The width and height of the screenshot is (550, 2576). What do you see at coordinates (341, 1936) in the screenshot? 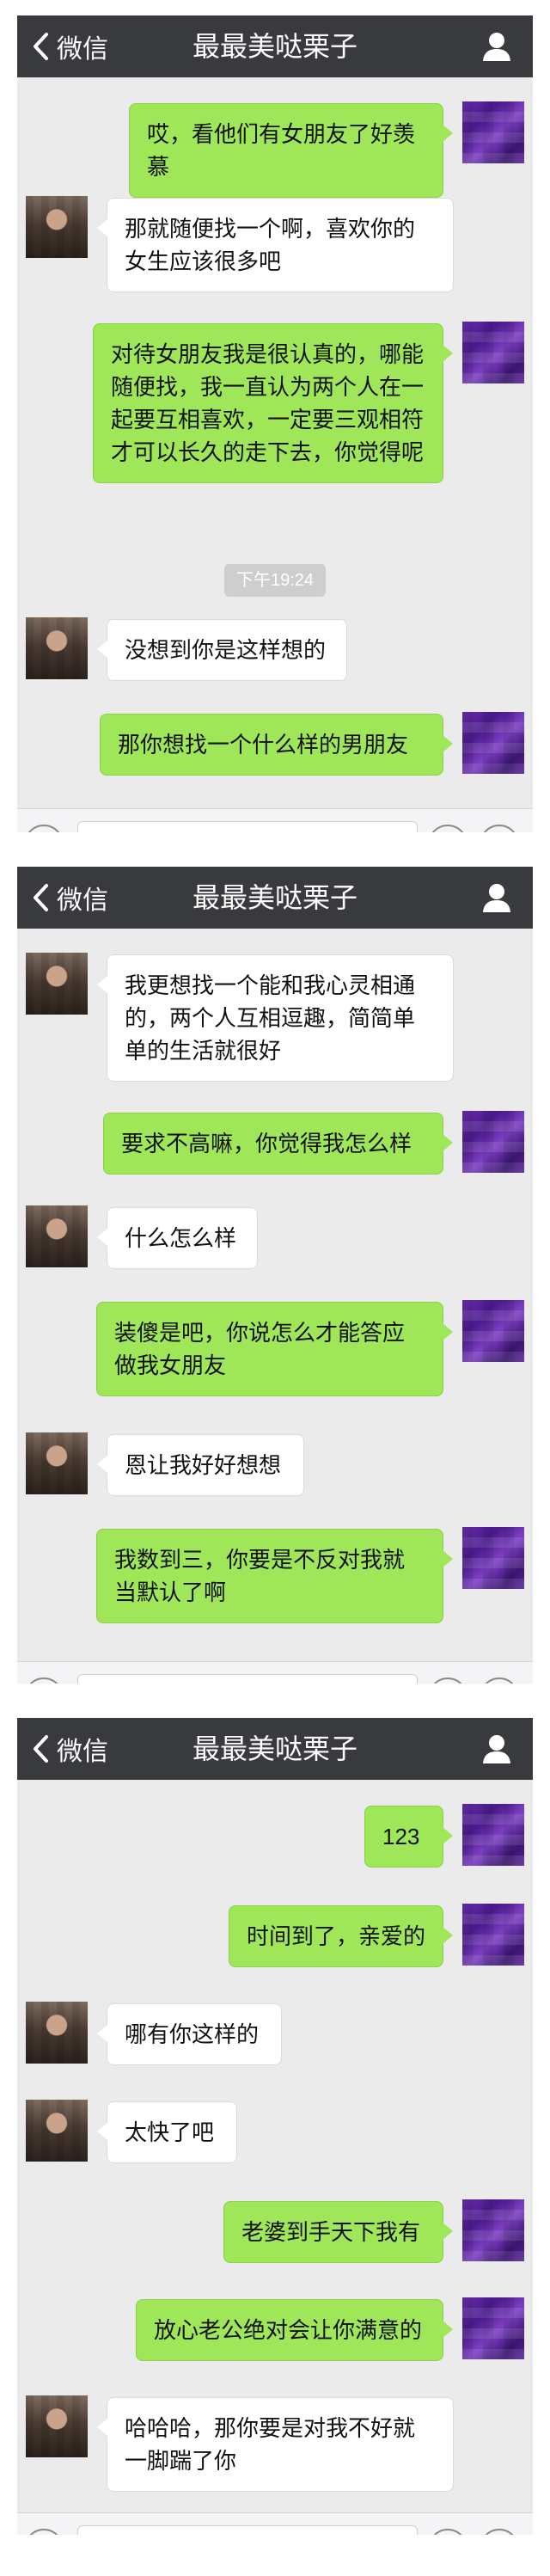
I see `message-bubble: 时间到了，亲爱的` at bounding box center [341, 1936].